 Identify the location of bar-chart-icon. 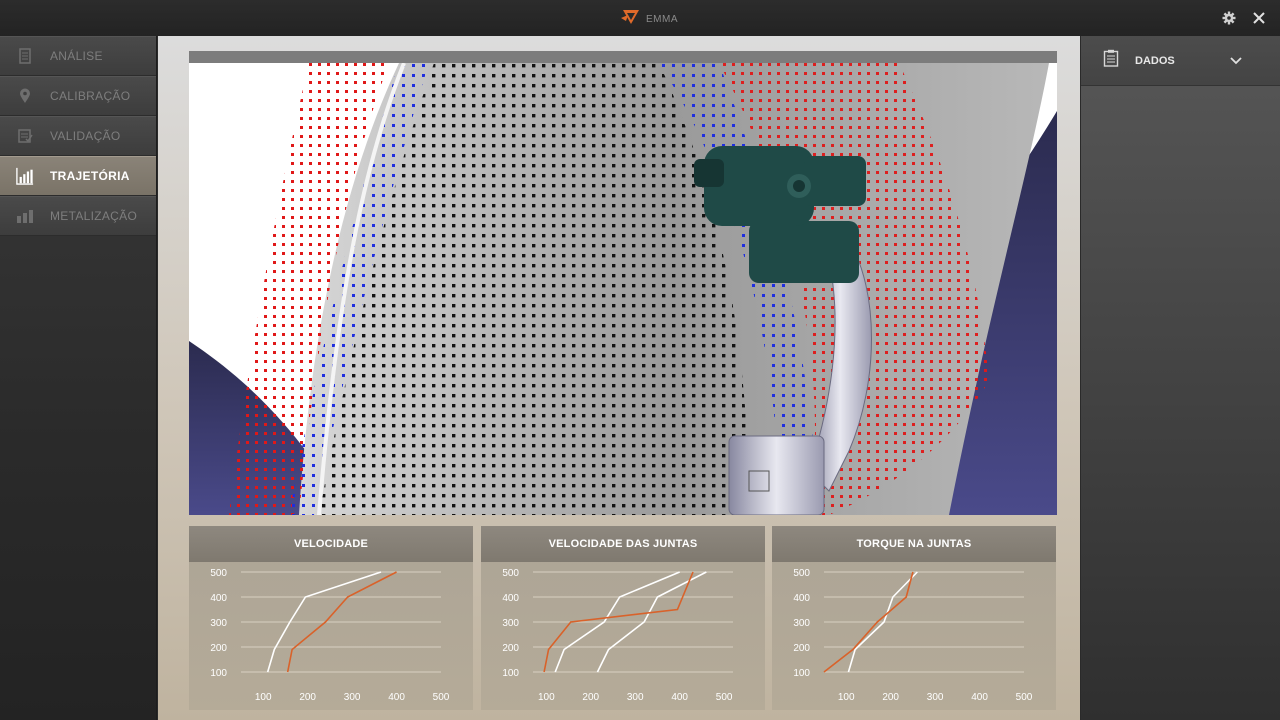
(25, 176).